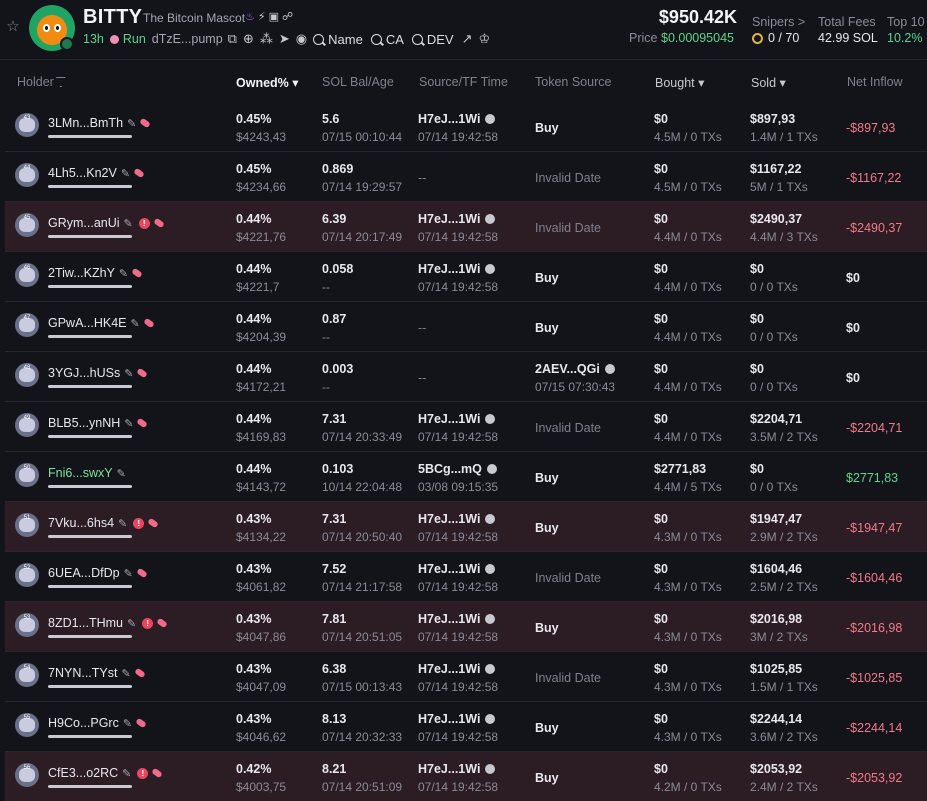  I want to click on holder-avatar: 47, so click(27, 325).